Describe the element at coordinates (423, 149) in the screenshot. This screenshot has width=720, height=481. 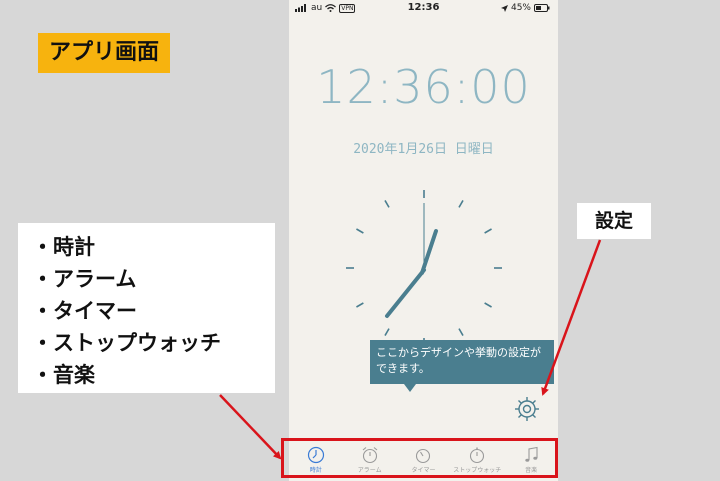
I see `date-label: 2020年1月26日 日曜日` at that location.